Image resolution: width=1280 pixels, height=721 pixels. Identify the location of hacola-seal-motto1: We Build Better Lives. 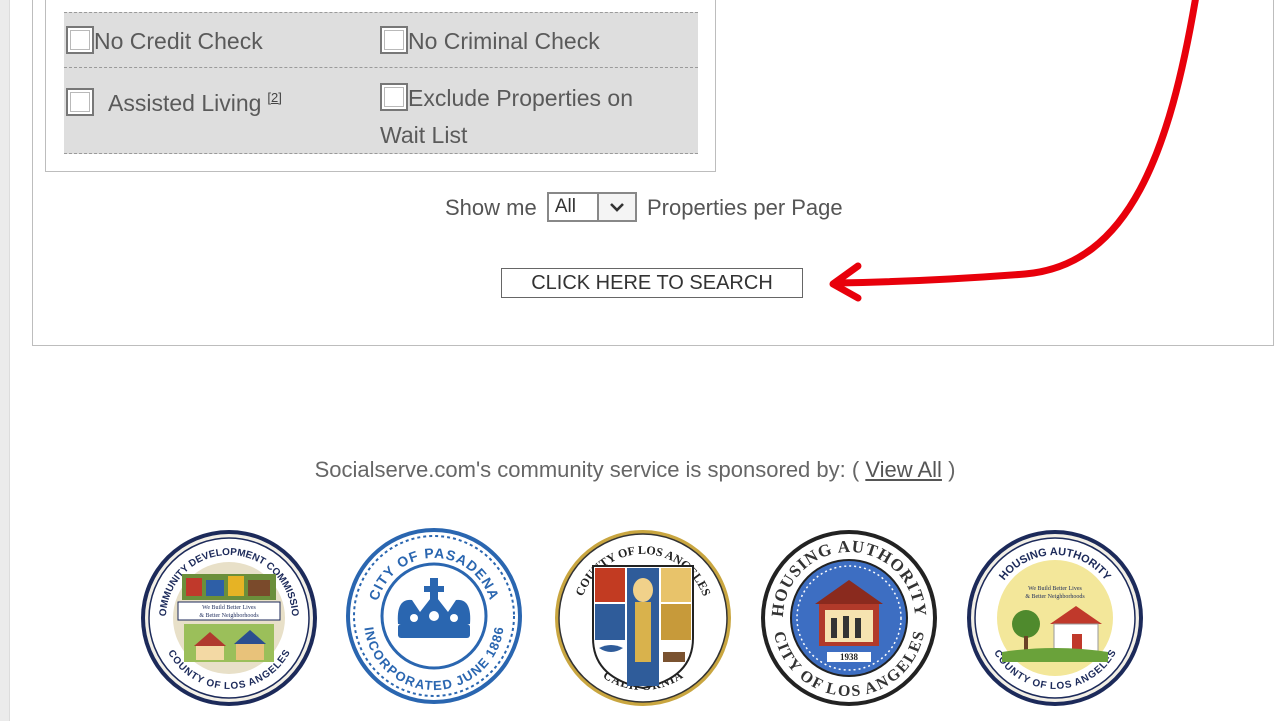
(1055, 589).